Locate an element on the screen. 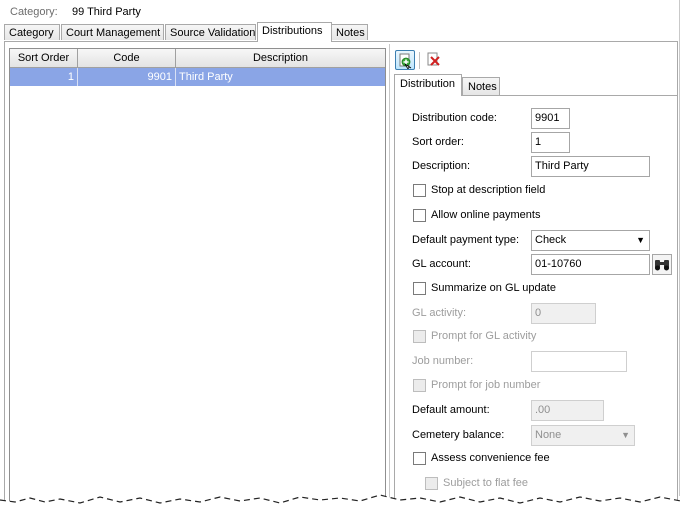 This screenshot has width=681, height=520. table-row: 1 9901 Third Party is located at coordinates (197, 77).